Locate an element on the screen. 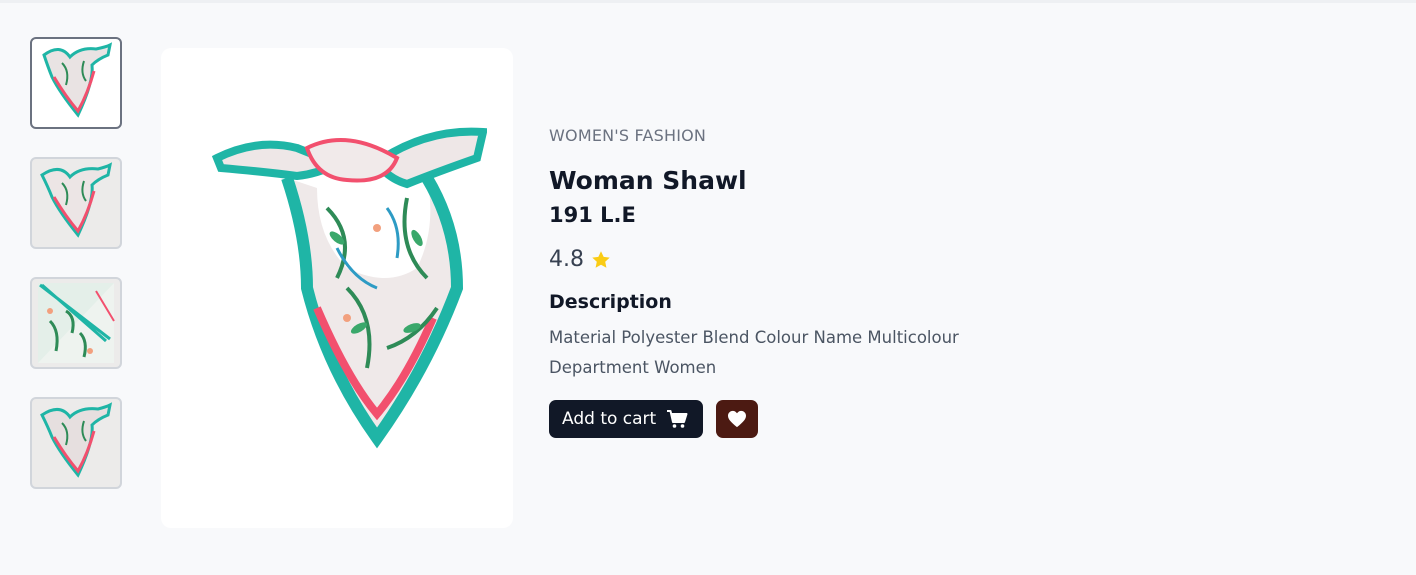 The image size is (1416, 575). product-category: WOMEN'S FASHION is located at coordinates (628, 135).